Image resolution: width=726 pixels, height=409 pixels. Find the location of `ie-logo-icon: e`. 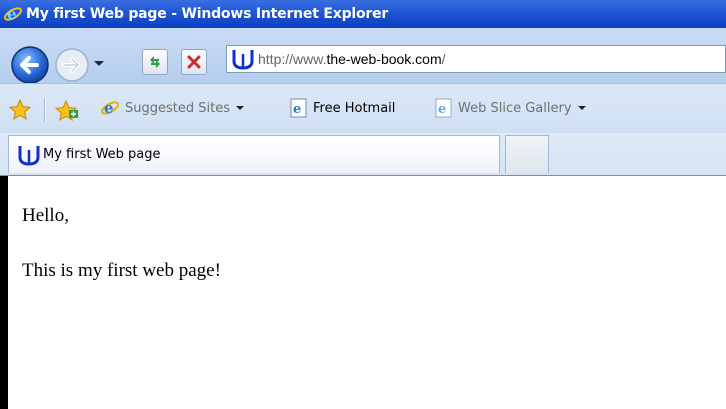

ie-logo-icon: e is located at coordinates (13, 14).